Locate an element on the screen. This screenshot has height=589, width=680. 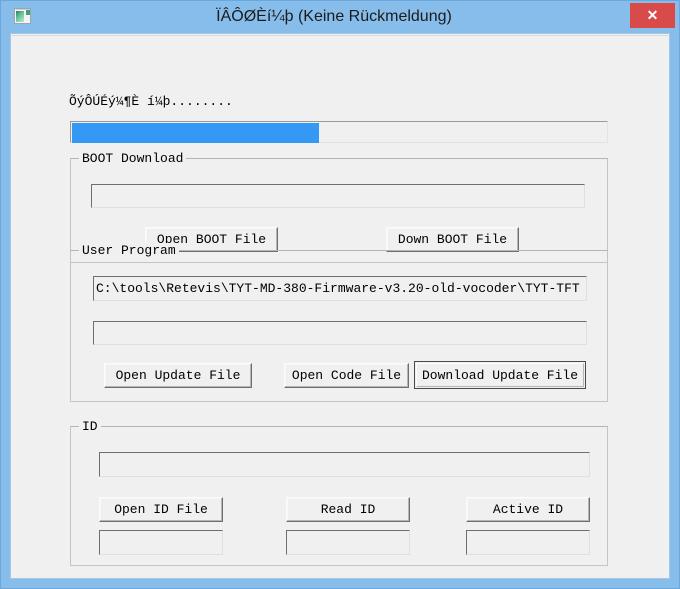
open-id-file-button: Open ID File is located at coordinates (161, 509).